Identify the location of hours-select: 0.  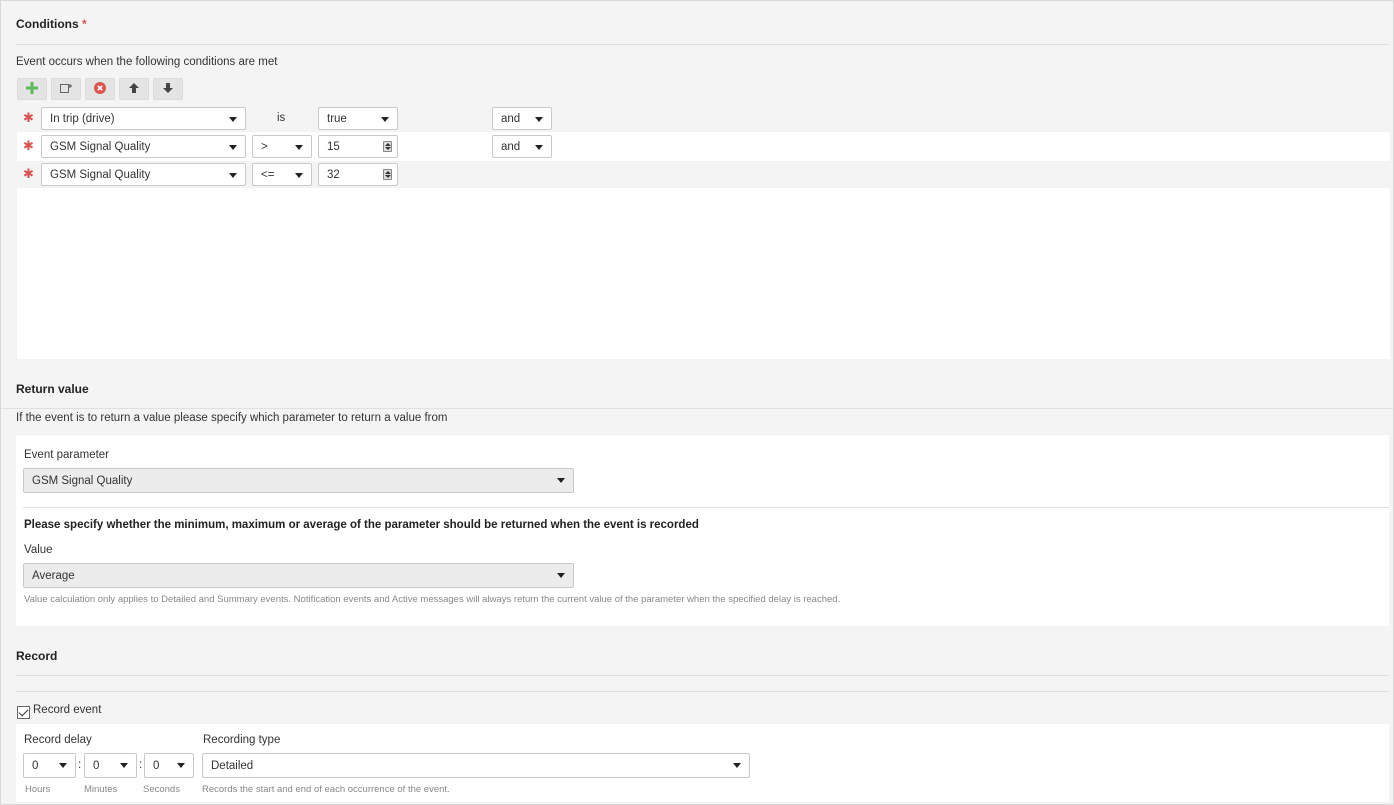
(49, 765).